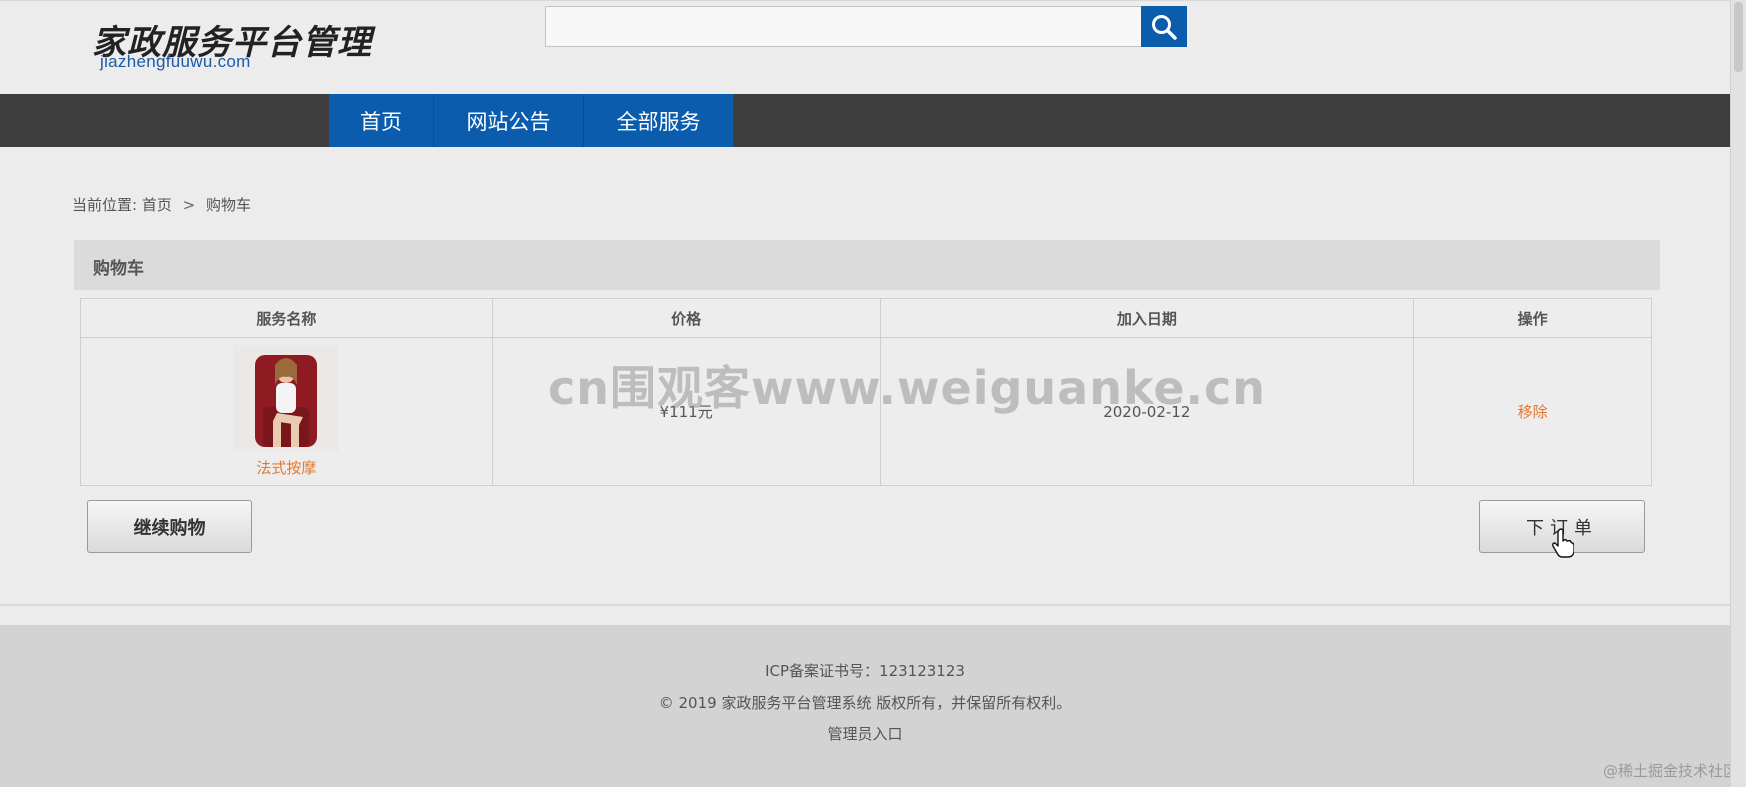  I want to click on column-header-price: 价格, so click(686, 318).